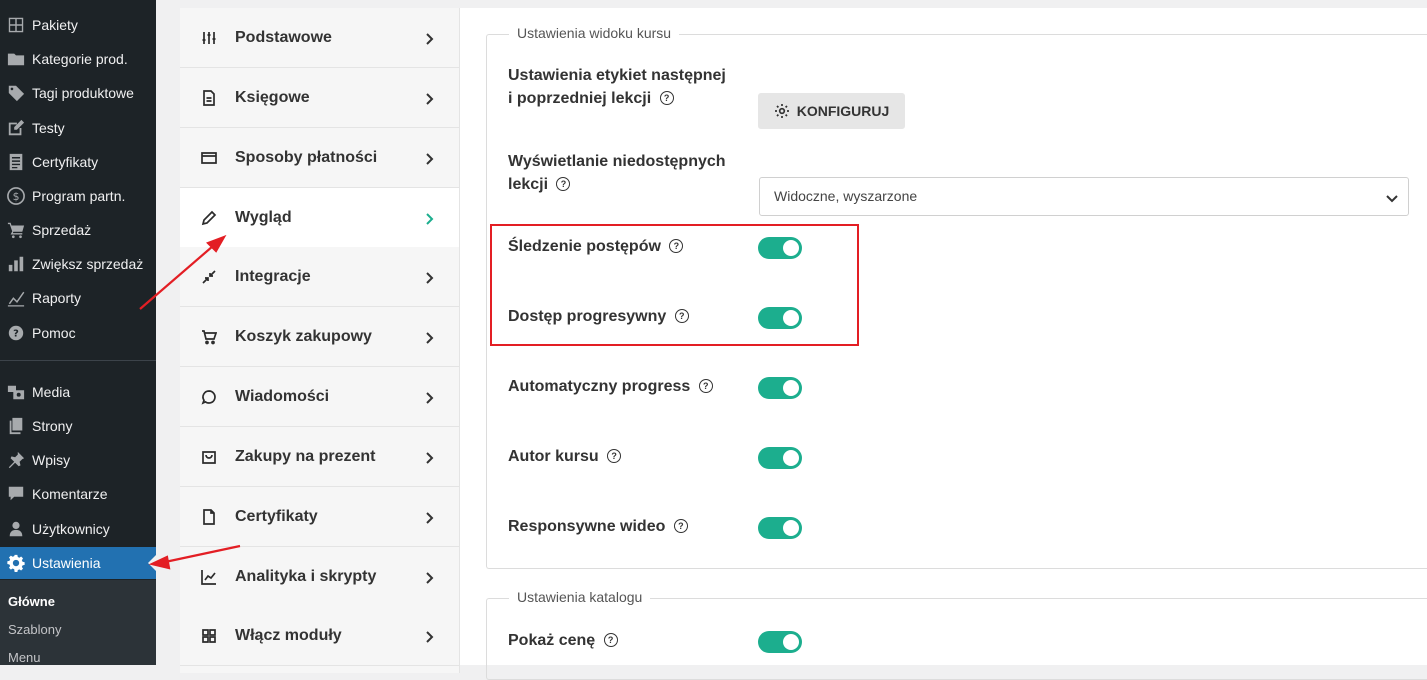 This screenshot has height=680, width=1427. I want to click on settings-nav-ksiegowe: Księgowe, so click(319, 98).